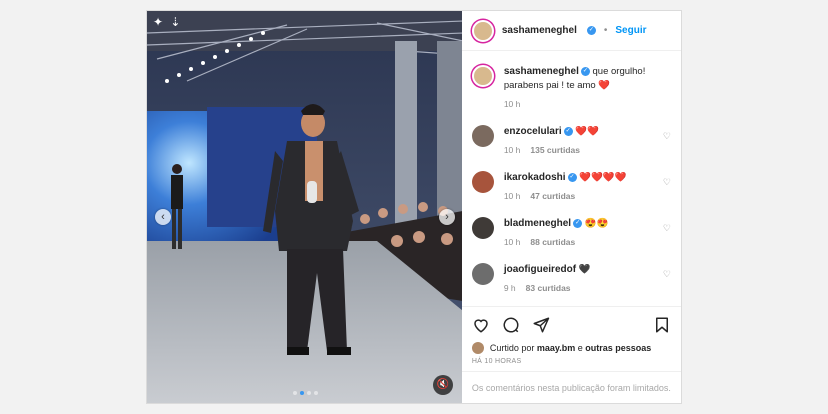  I want to click on comment-text: 🖤, so click(584, 269).